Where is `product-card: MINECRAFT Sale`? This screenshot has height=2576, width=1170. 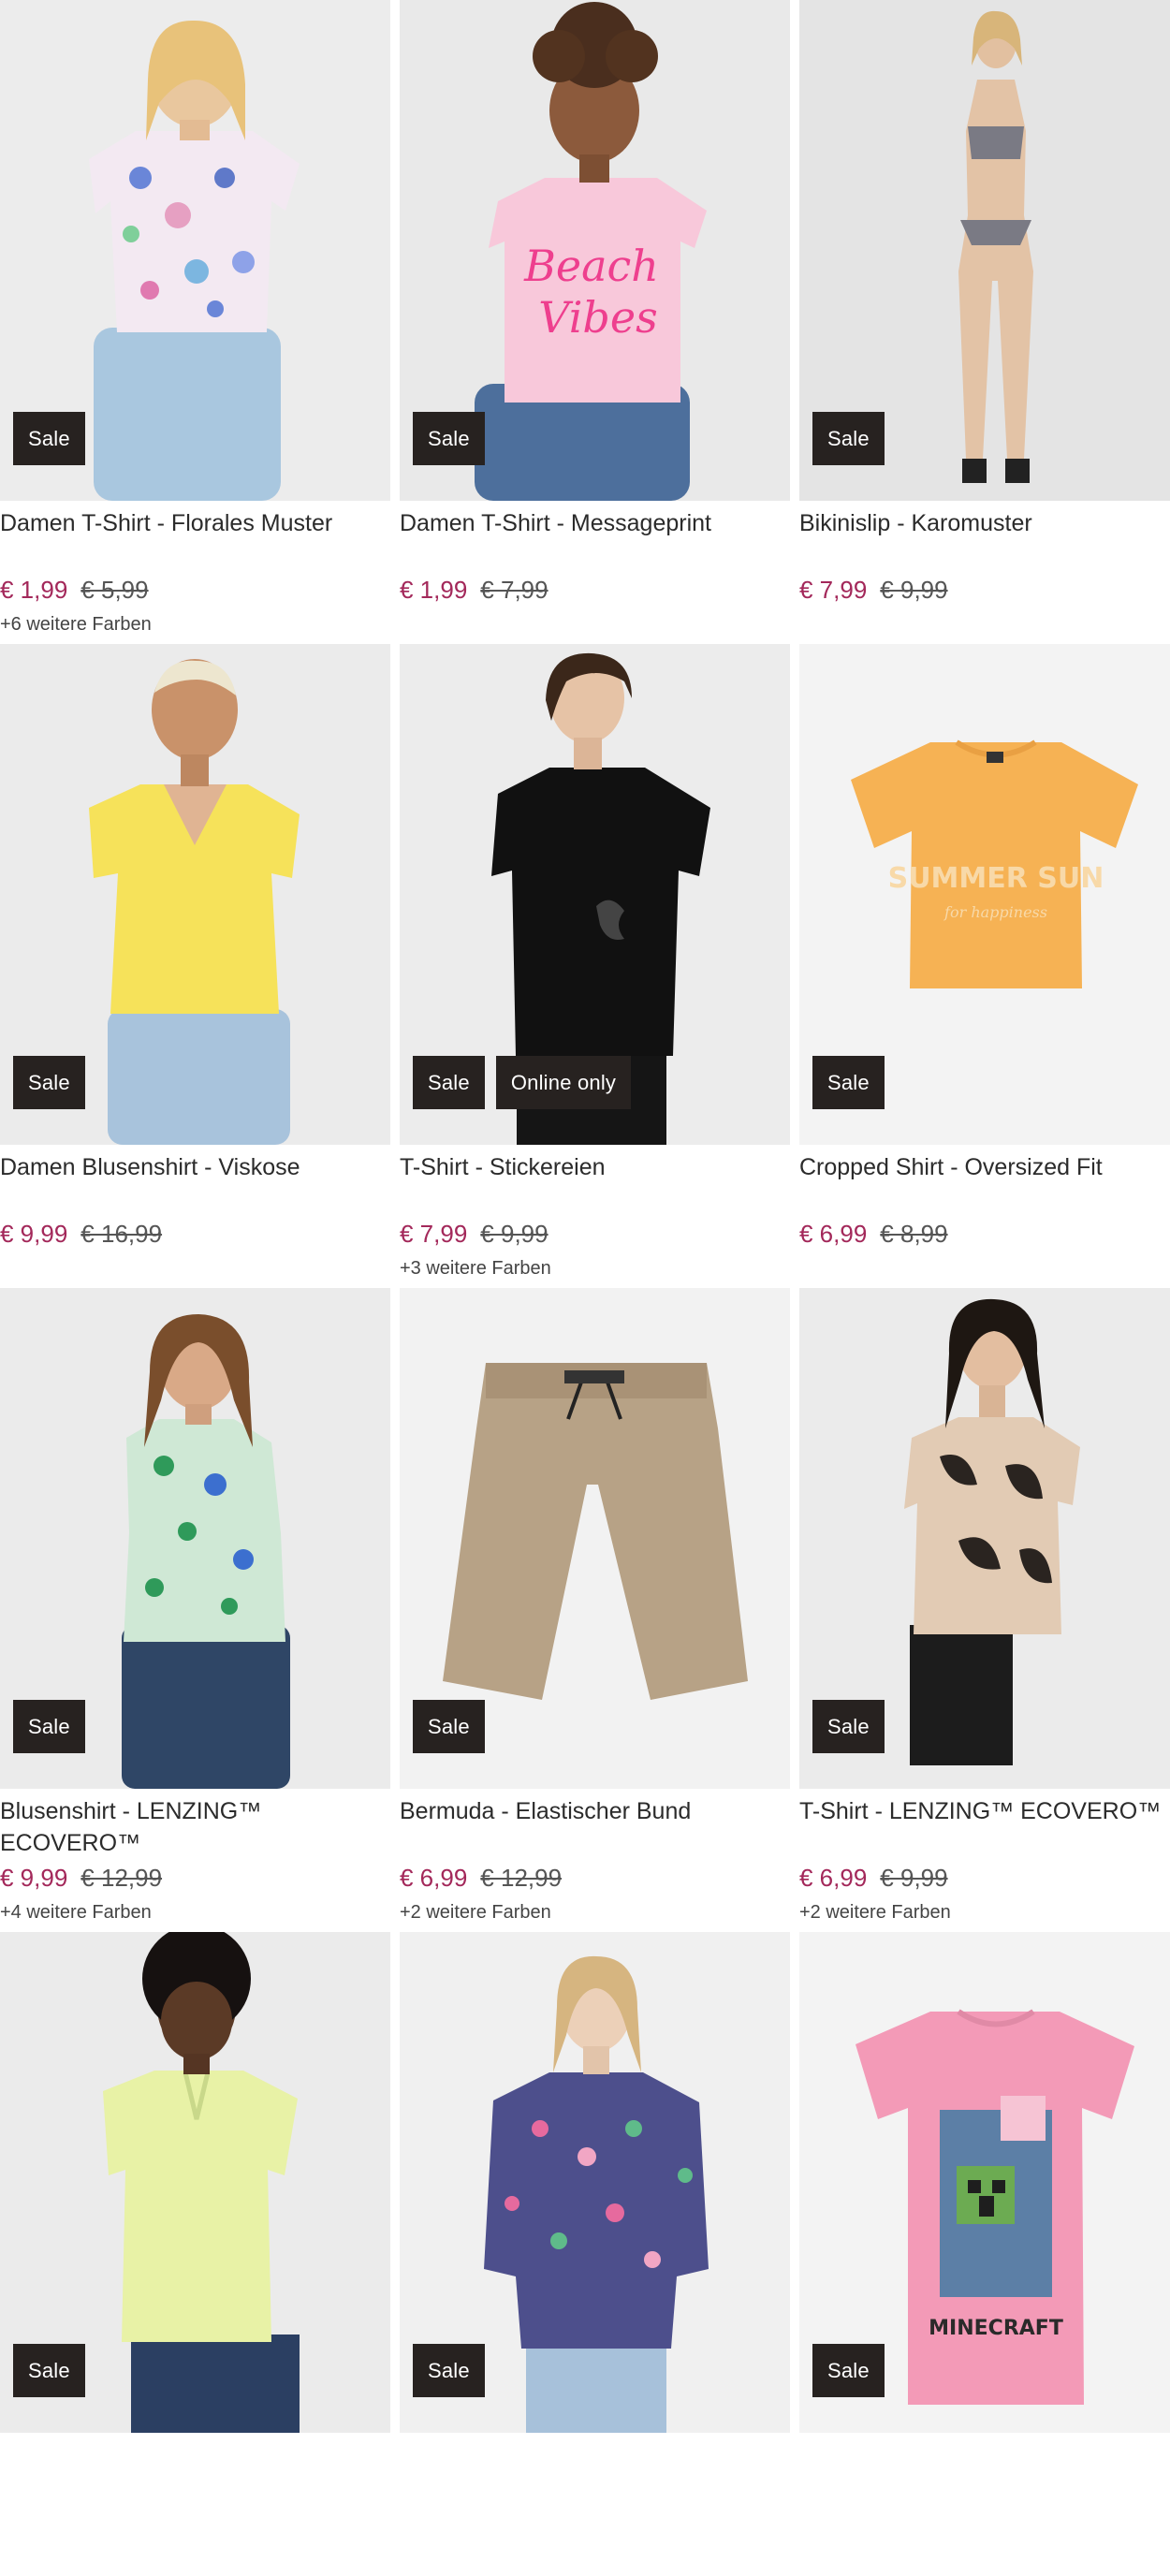 product-card: MINECRAFT Sale is located at coordinates (984, 2254).